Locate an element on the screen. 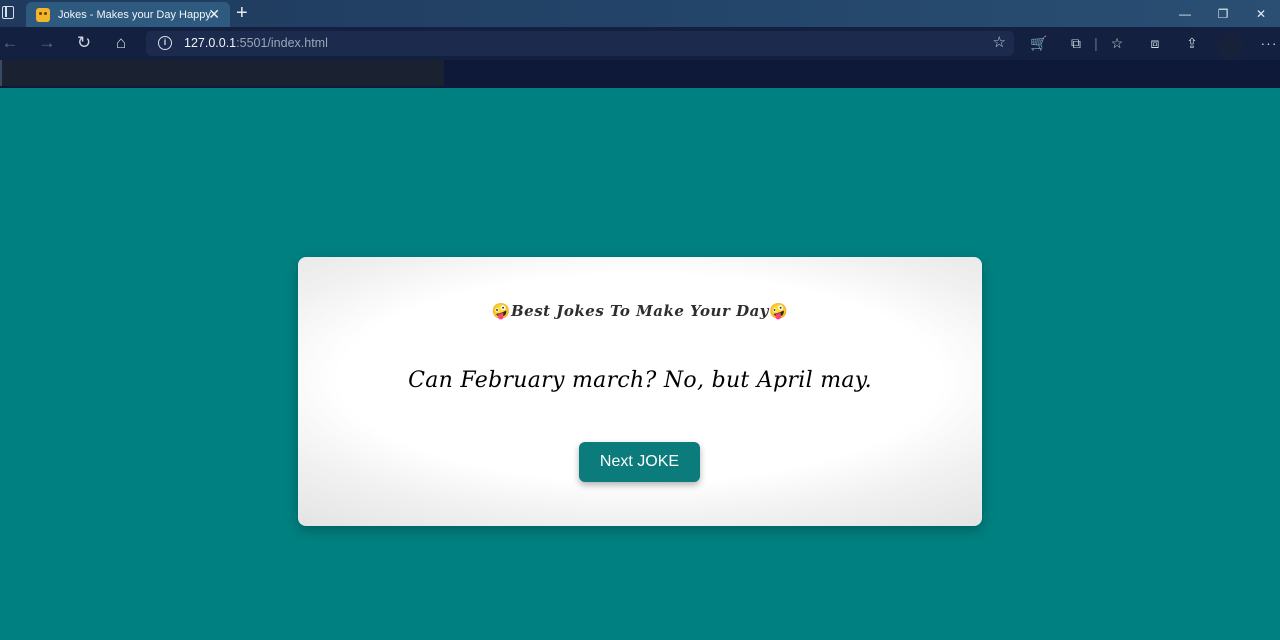  forward-icon: → is located at coordinates (47, 43).